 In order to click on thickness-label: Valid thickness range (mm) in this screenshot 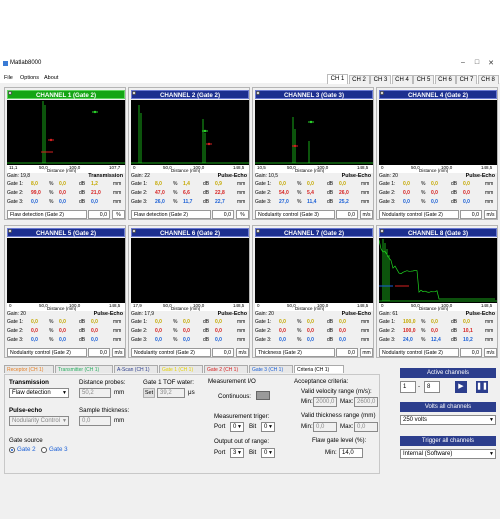, I will do `click(338, 415)`.